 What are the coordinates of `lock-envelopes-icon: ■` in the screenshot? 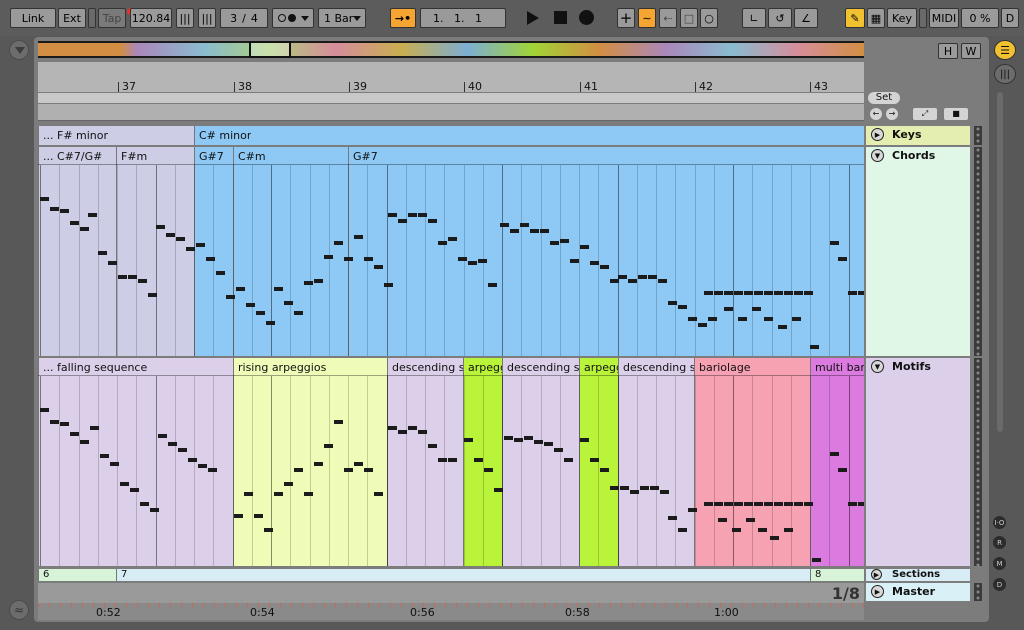 It's located at (956, 114).